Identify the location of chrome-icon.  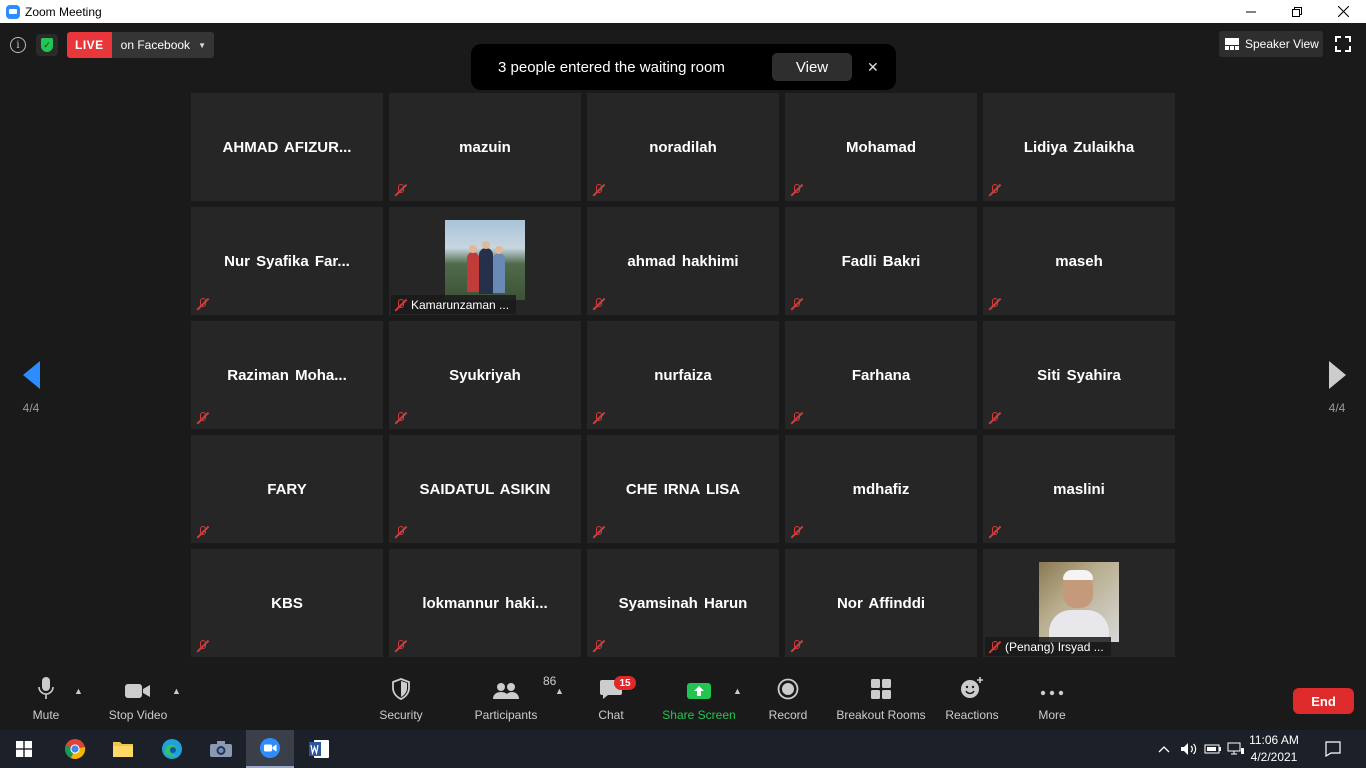
(75, 749).